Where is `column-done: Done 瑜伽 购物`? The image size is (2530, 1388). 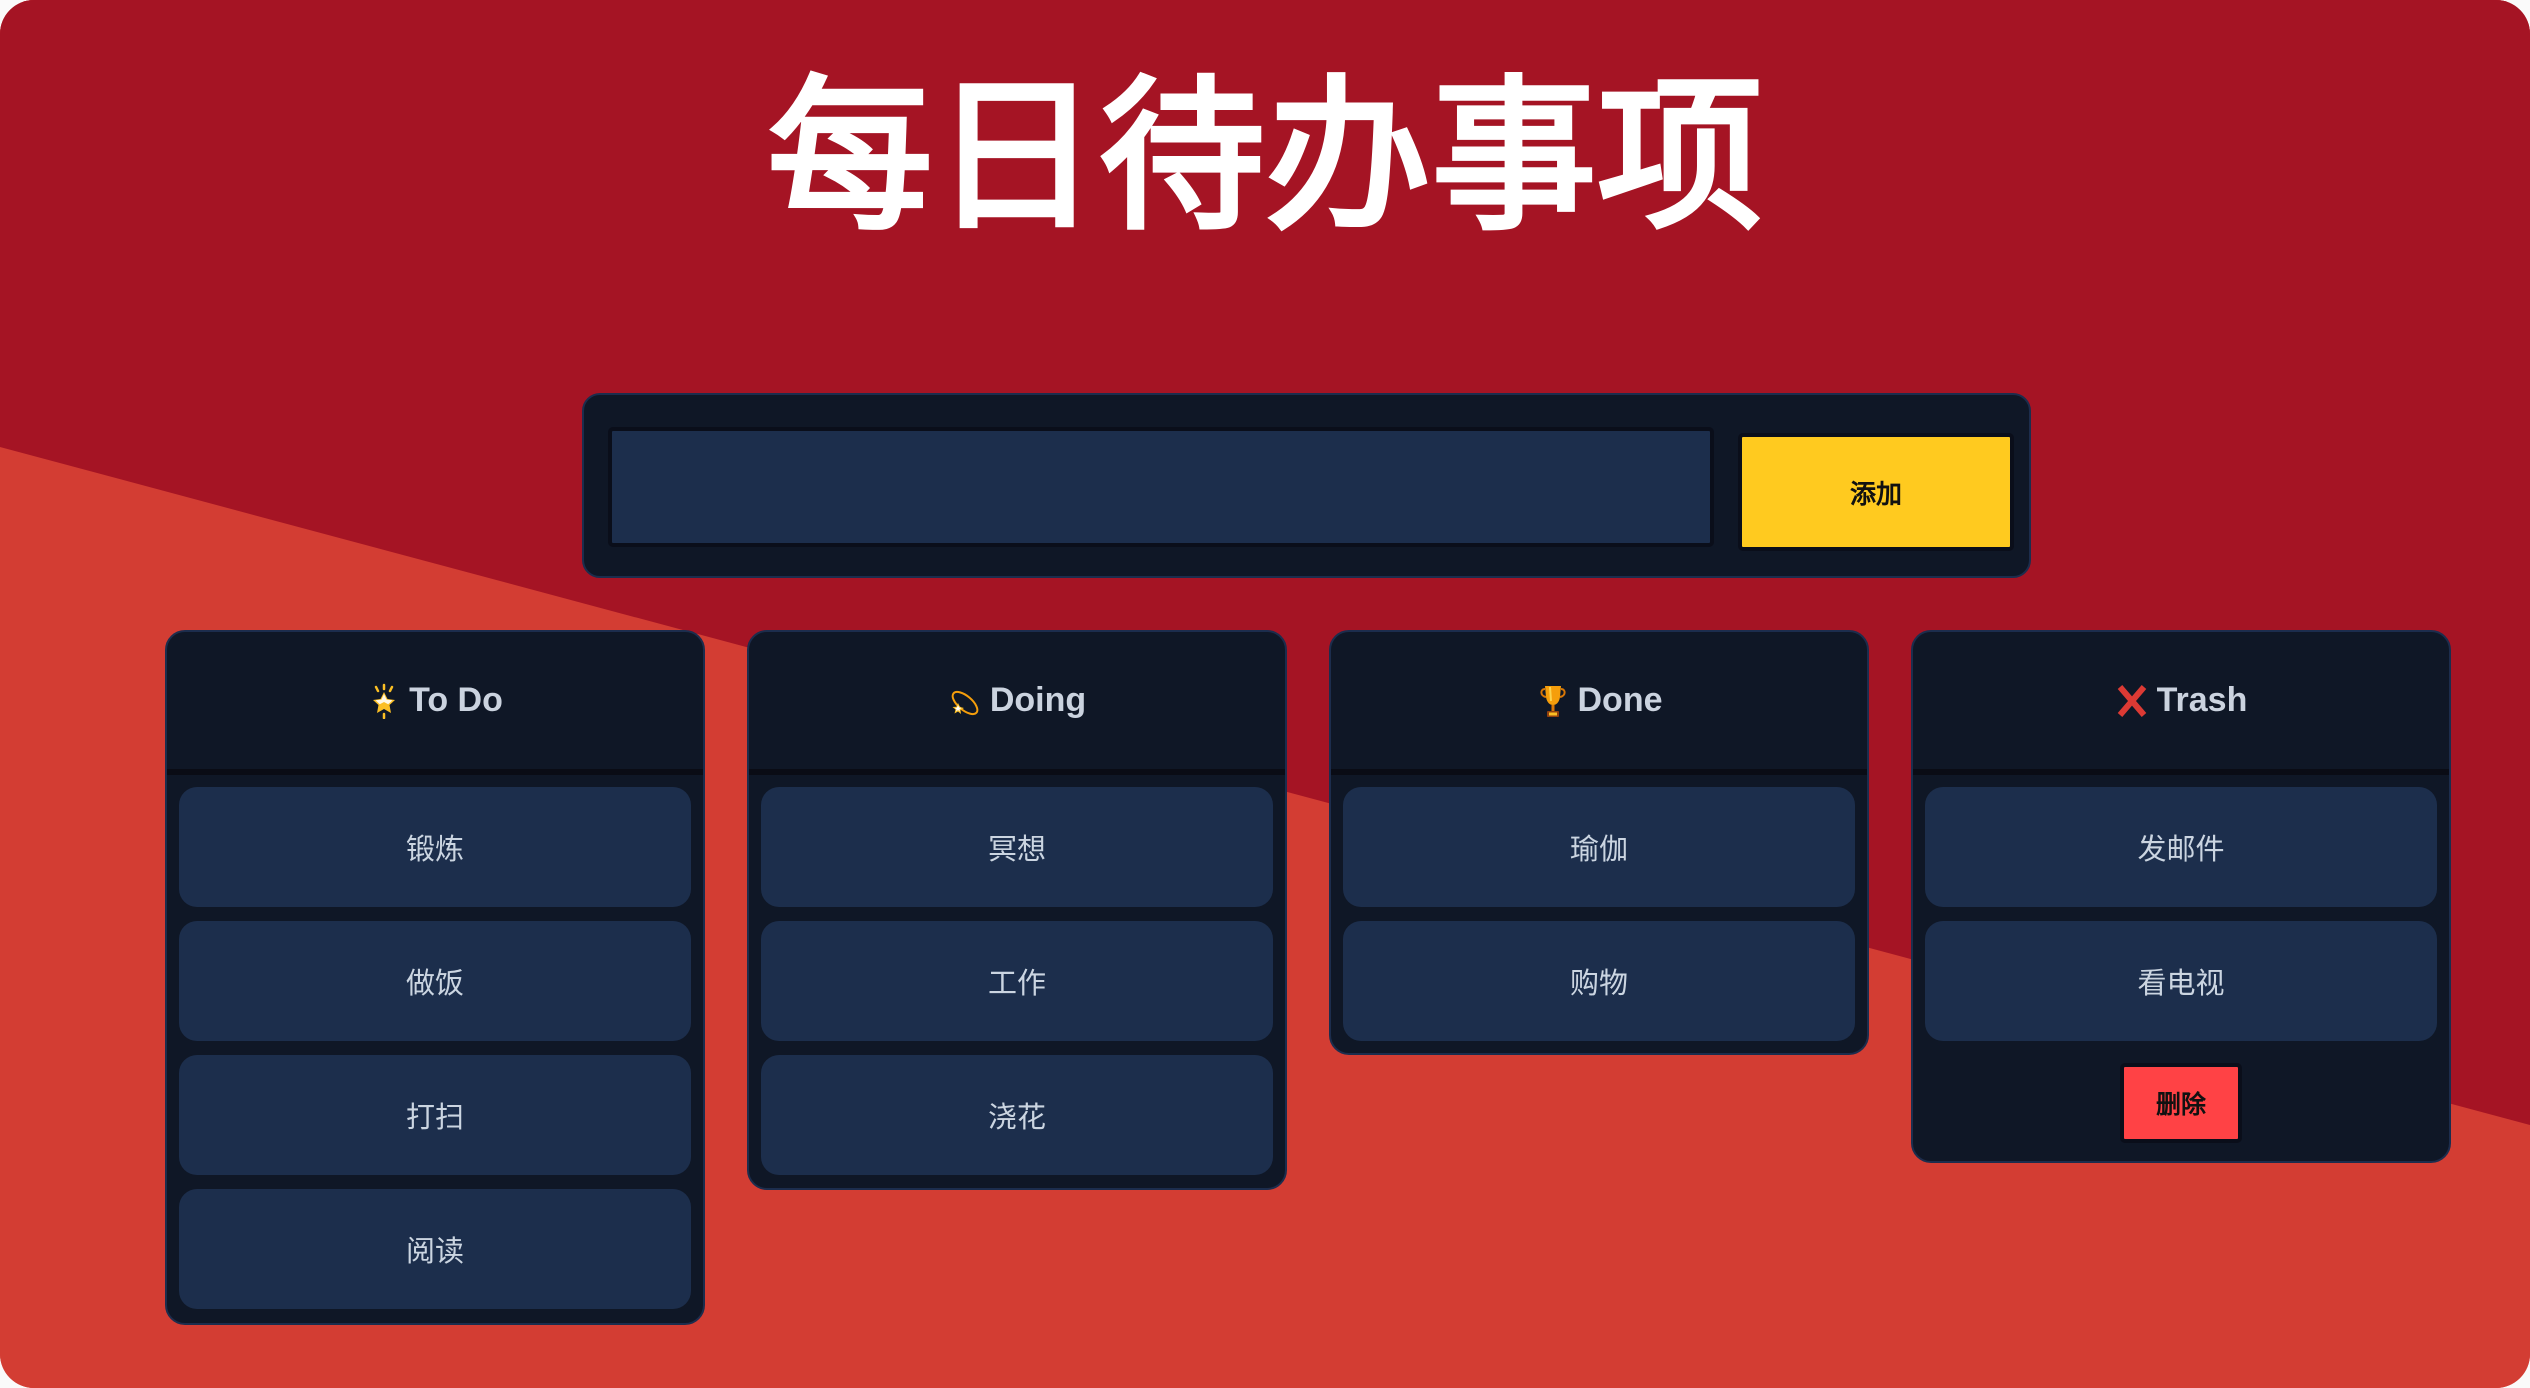 column-done: Done 瑜伽 购物 is located at coordinates (1599, 842).